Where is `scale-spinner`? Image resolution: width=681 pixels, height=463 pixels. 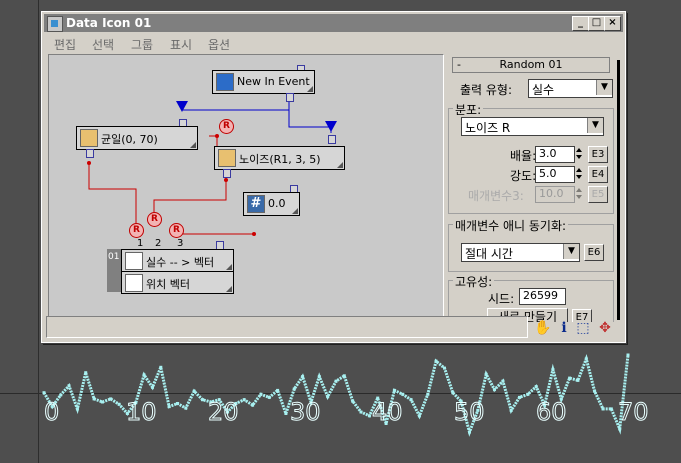 scale-spinner is located at coordinates (579, 153).